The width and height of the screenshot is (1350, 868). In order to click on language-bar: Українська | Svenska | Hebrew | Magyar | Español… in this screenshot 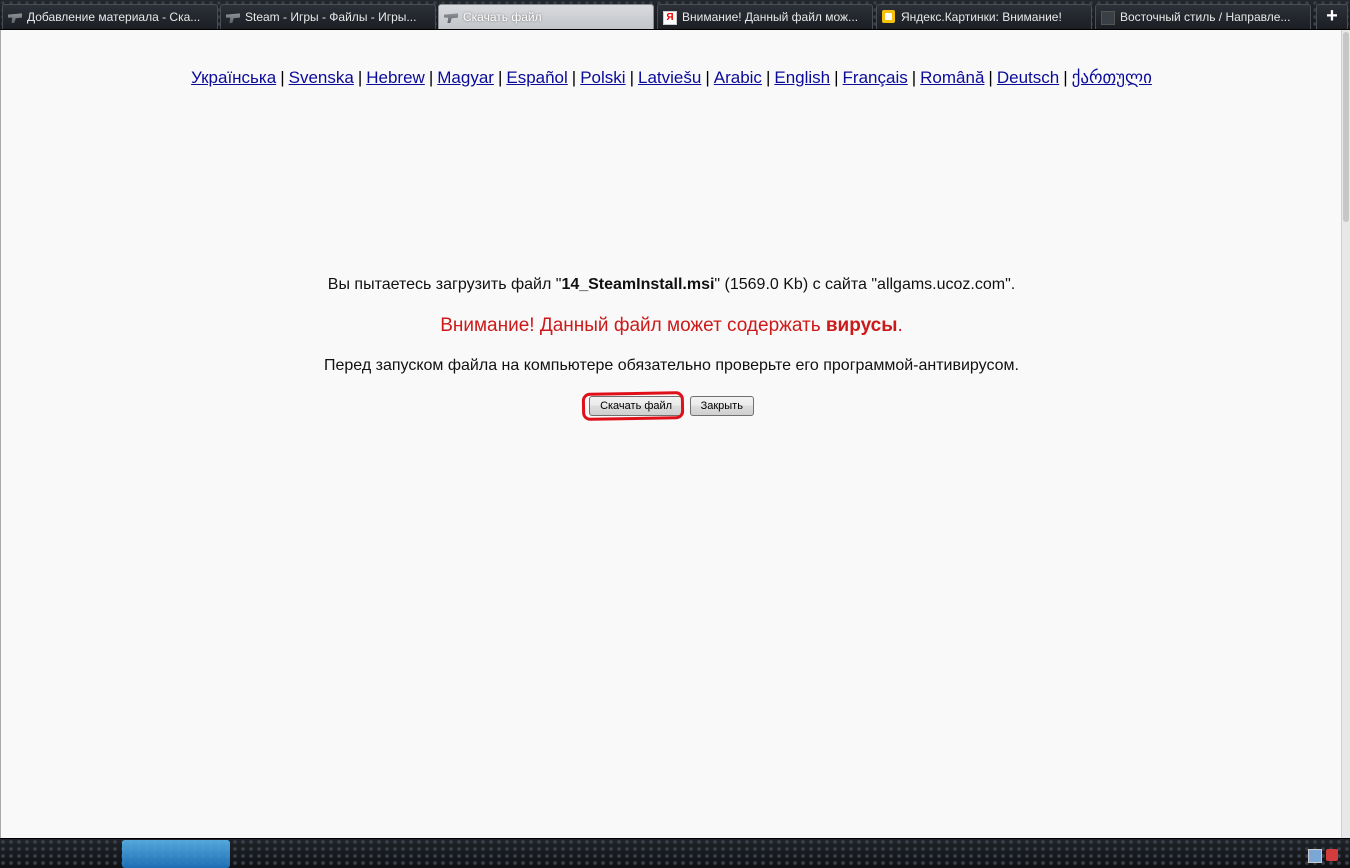, I will do `click(671, 78)`.